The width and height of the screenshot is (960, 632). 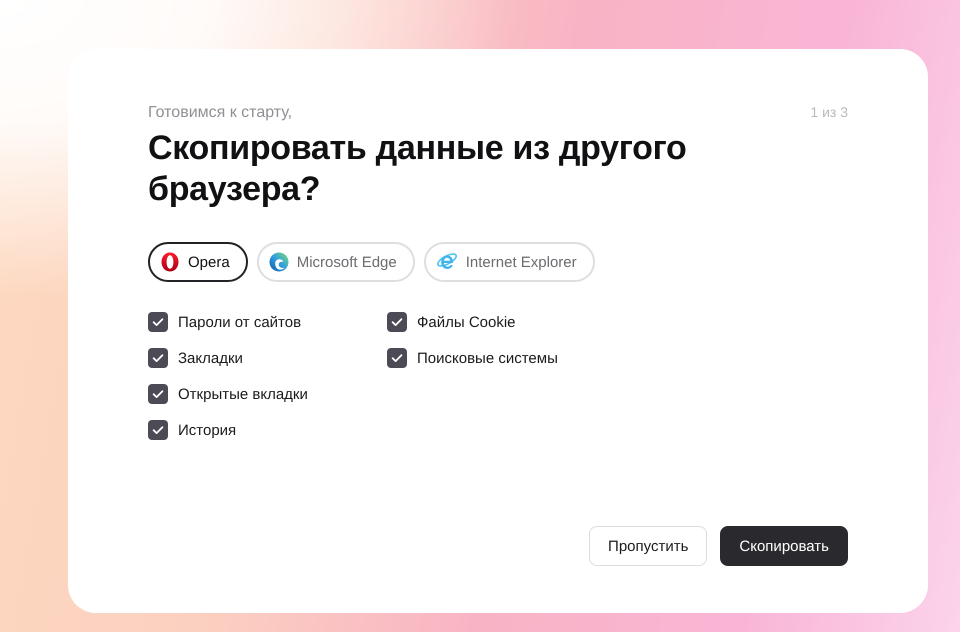 What do you see at coordinates (418, 169) in the screenshot?
I see `dialog-title: Скопировать данные из другого браузера?` at bounding box center [418, 169].